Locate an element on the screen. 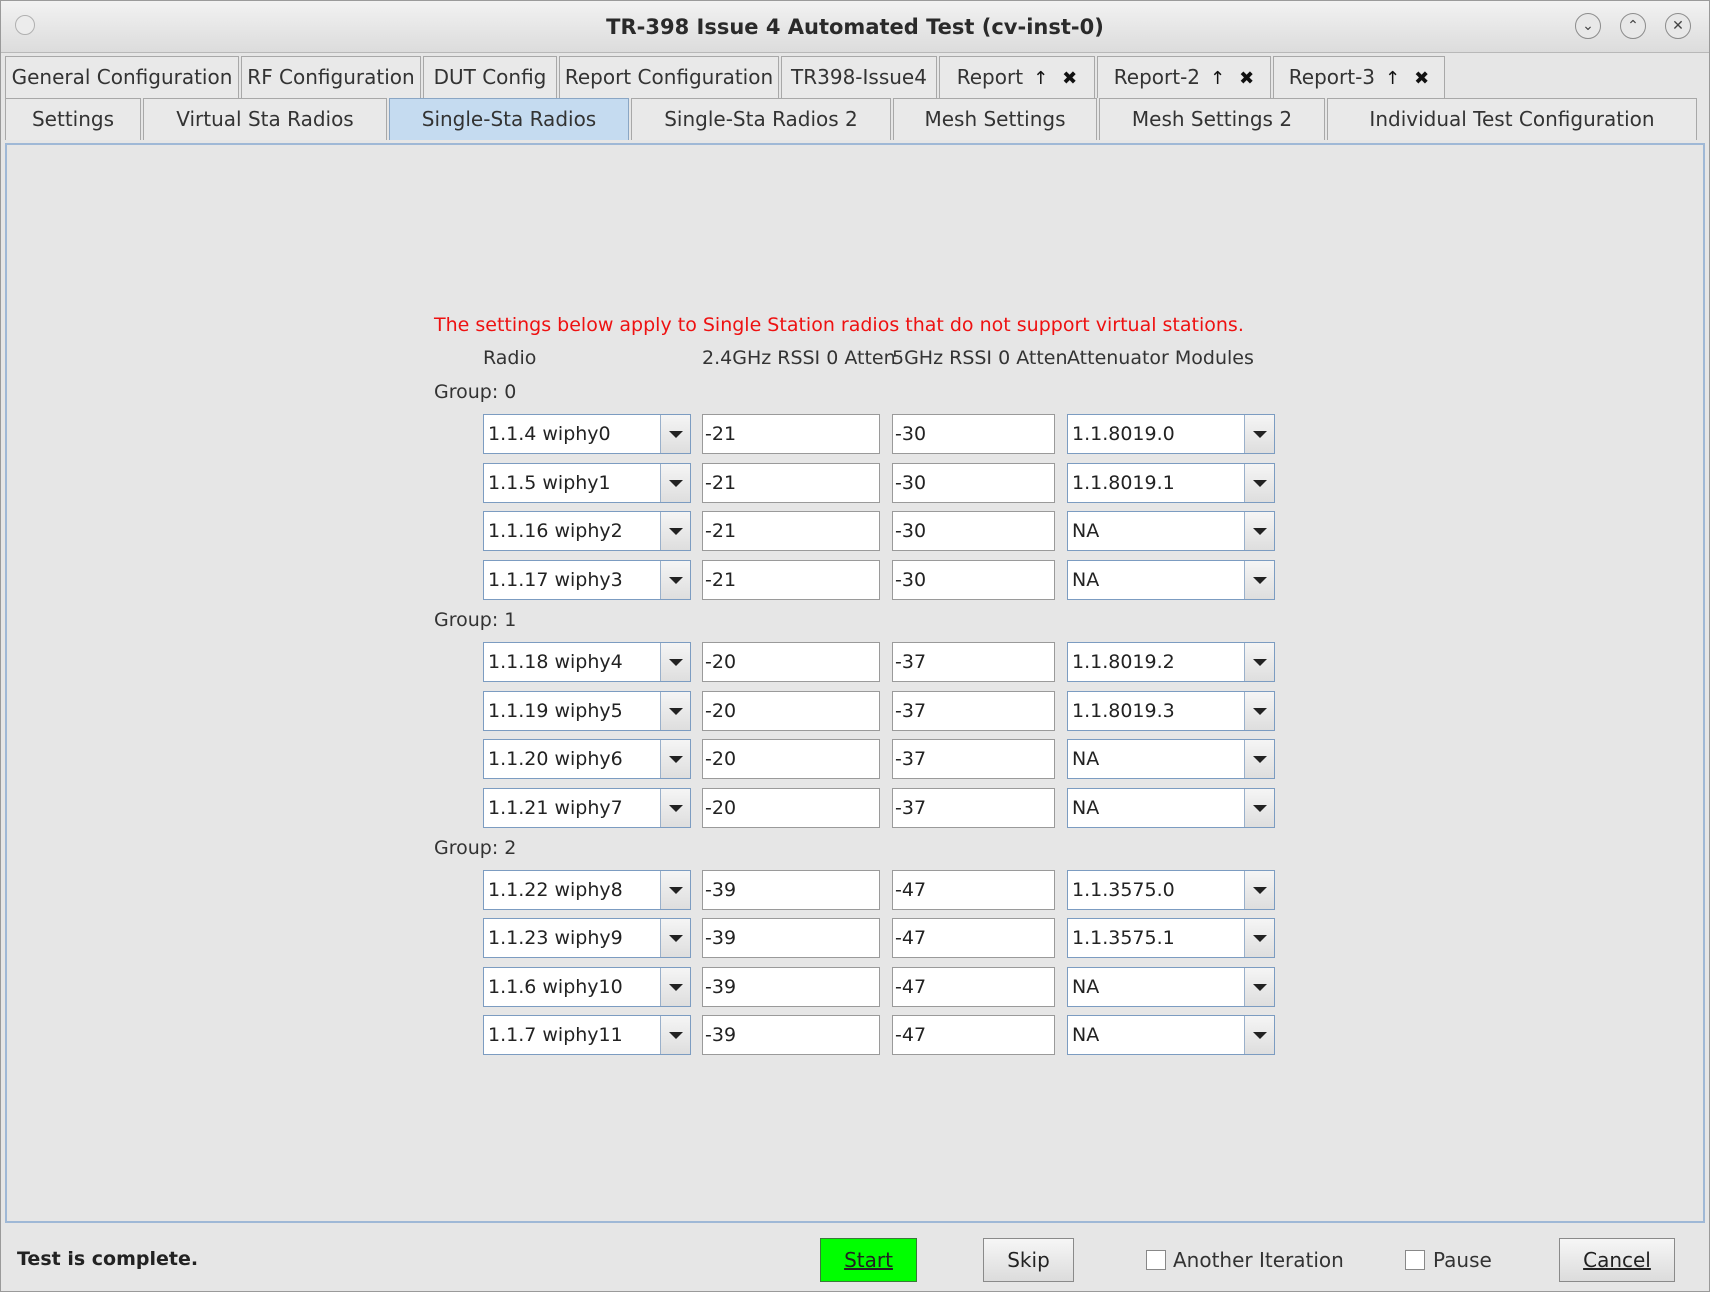 The width and height of the screenshot is (1710, 1292). attenuator-select: 1.1.3575.0 is located at coordinates (1171, 890).